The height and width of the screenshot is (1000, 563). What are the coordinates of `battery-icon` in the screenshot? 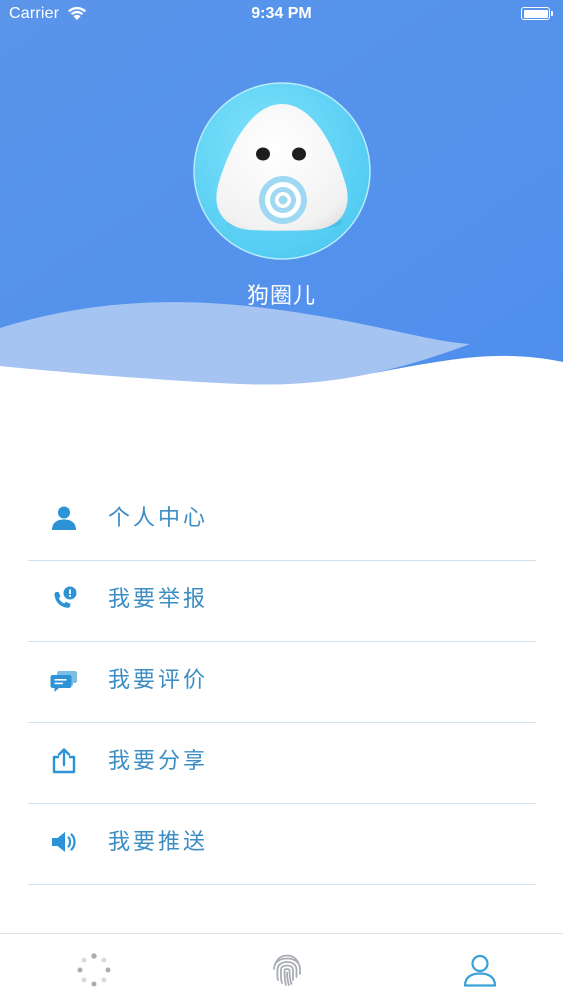 It's located at (535, 13).